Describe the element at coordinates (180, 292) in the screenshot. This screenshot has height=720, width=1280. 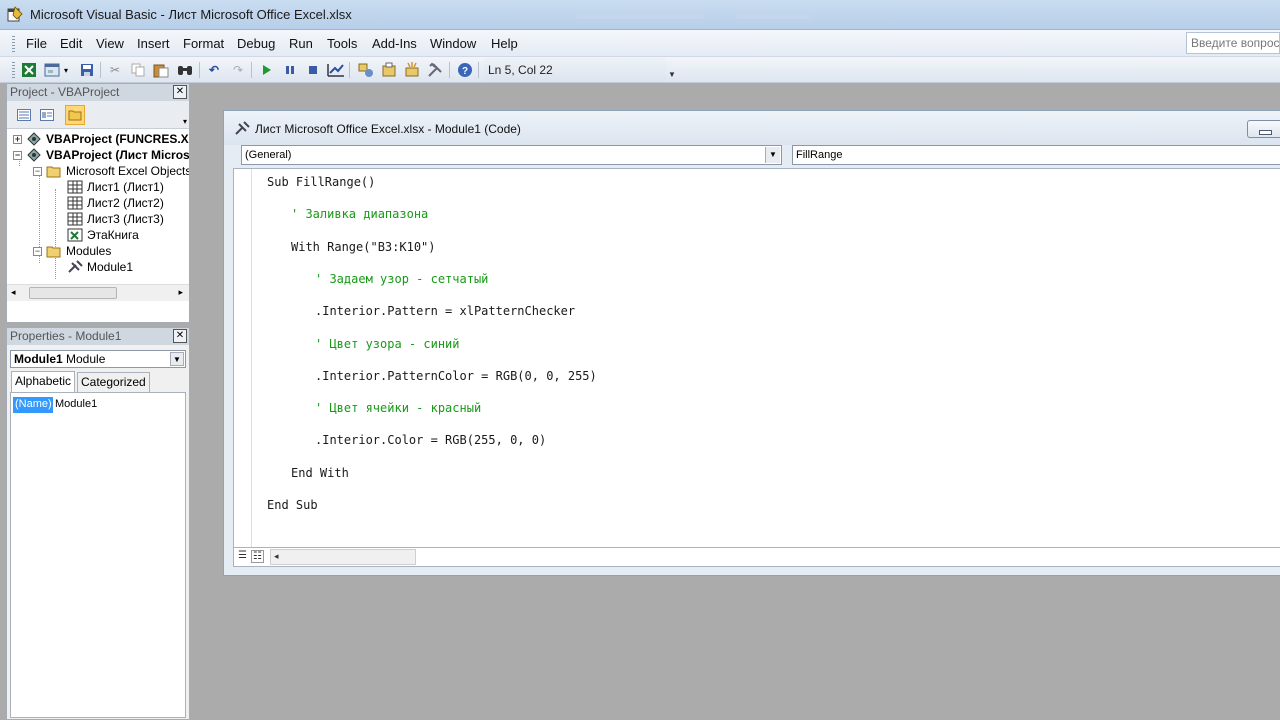
I see `scroll-right-icon: ▸` at that location.